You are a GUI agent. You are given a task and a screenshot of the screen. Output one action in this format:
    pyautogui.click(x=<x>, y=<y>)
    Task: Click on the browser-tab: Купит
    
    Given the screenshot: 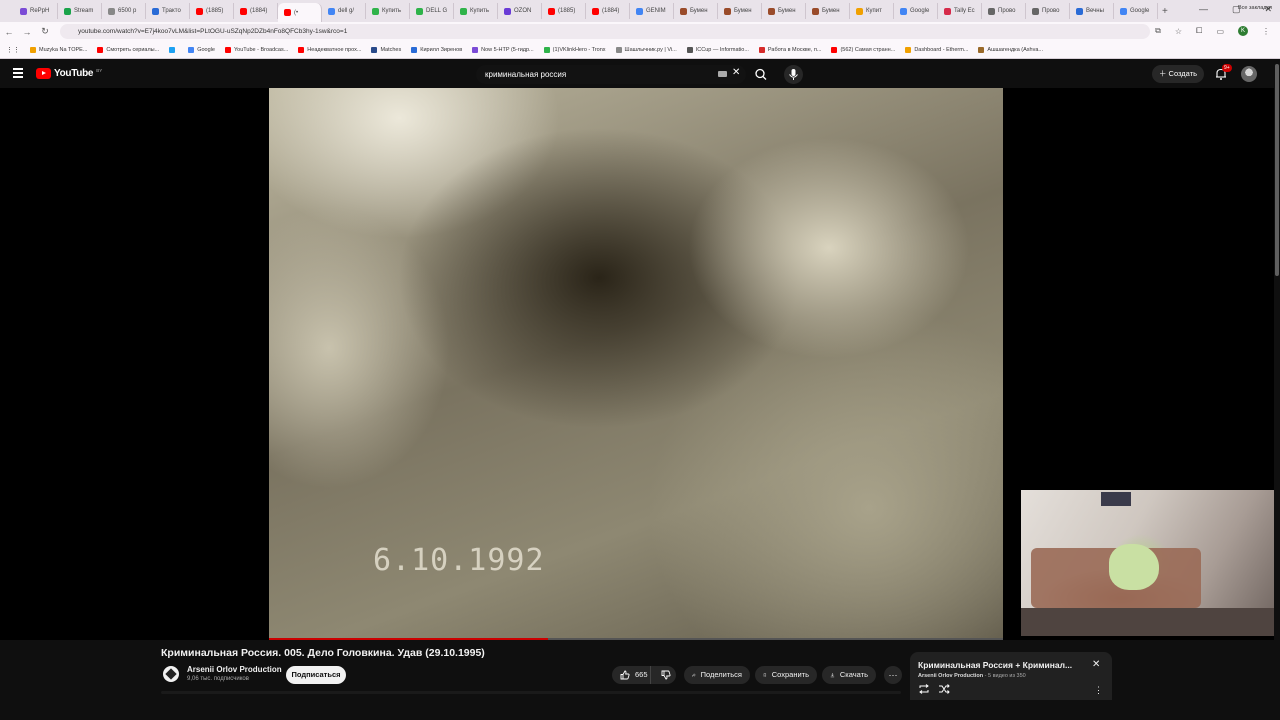 What is the action you would take?
    pyautogui.click(x=872, y=11)
    